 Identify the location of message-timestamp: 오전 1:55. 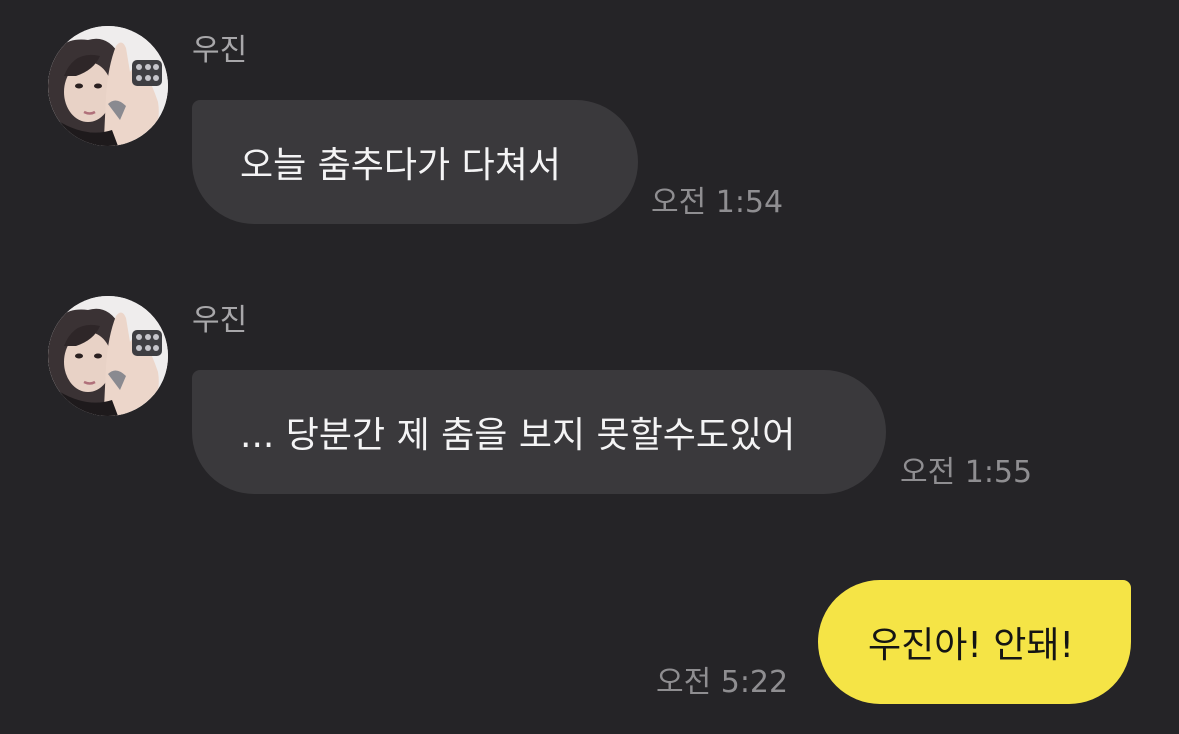
(966, 472).